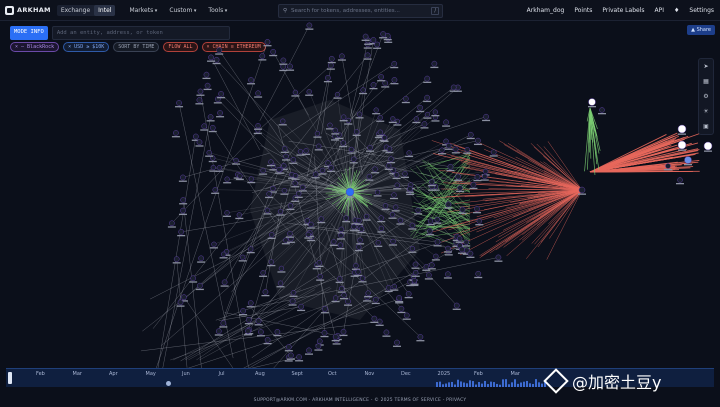 The image size is (720, 407). I want to click on menu-tools: Tools, so click(217, 10).